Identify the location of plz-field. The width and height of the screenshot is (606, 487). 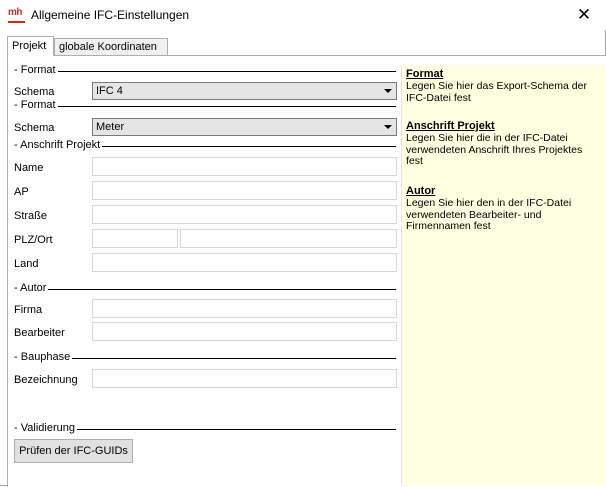
(135, 238).